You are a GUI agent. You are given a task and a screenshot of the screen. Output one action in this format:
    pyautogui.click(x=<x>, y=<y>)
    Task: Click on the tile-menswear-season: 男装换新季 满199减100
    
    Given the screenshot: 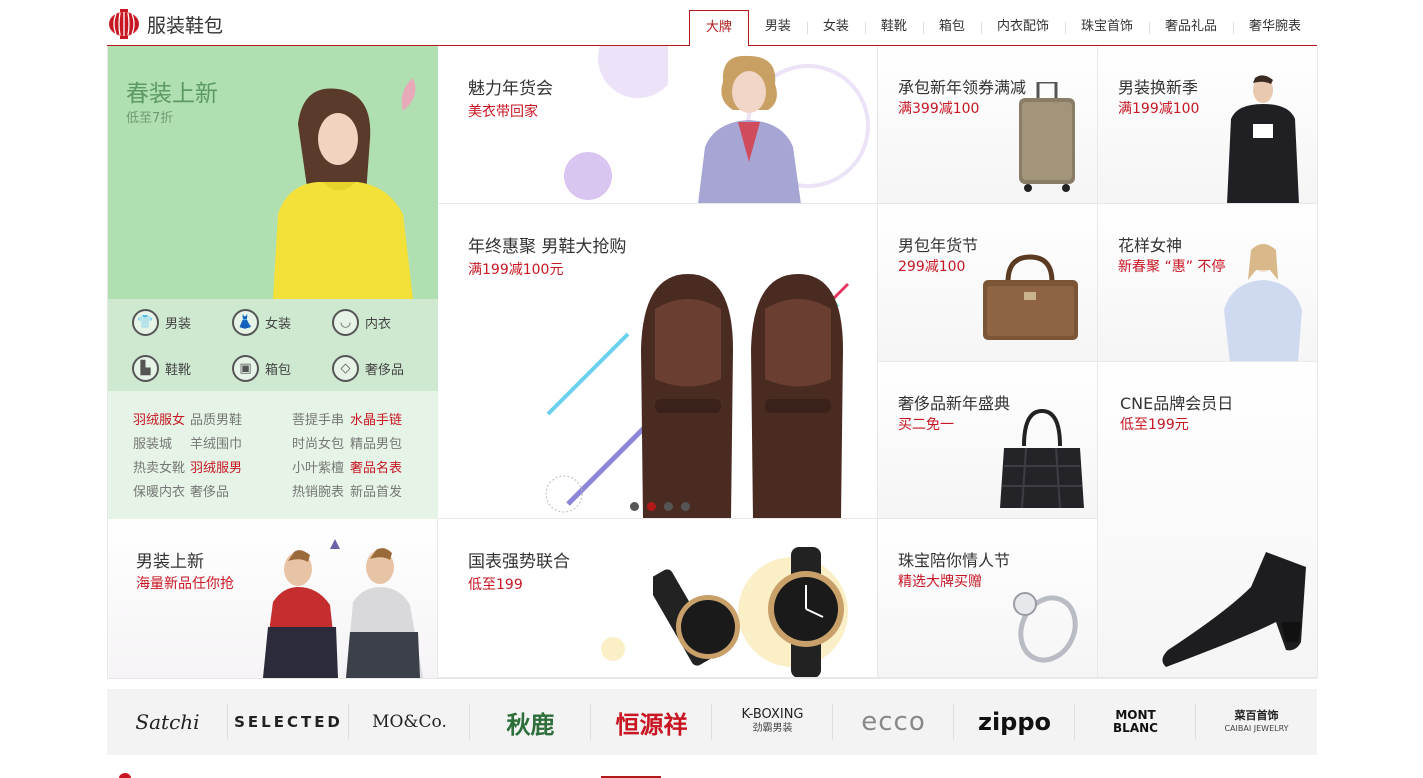 What is the action you would take?
    pyautogui.click(x=1208, y=125)
    